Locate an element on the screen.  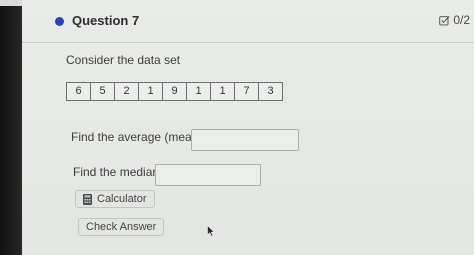
check-answer-button: Check Answer is located at coordinates (121, 227).